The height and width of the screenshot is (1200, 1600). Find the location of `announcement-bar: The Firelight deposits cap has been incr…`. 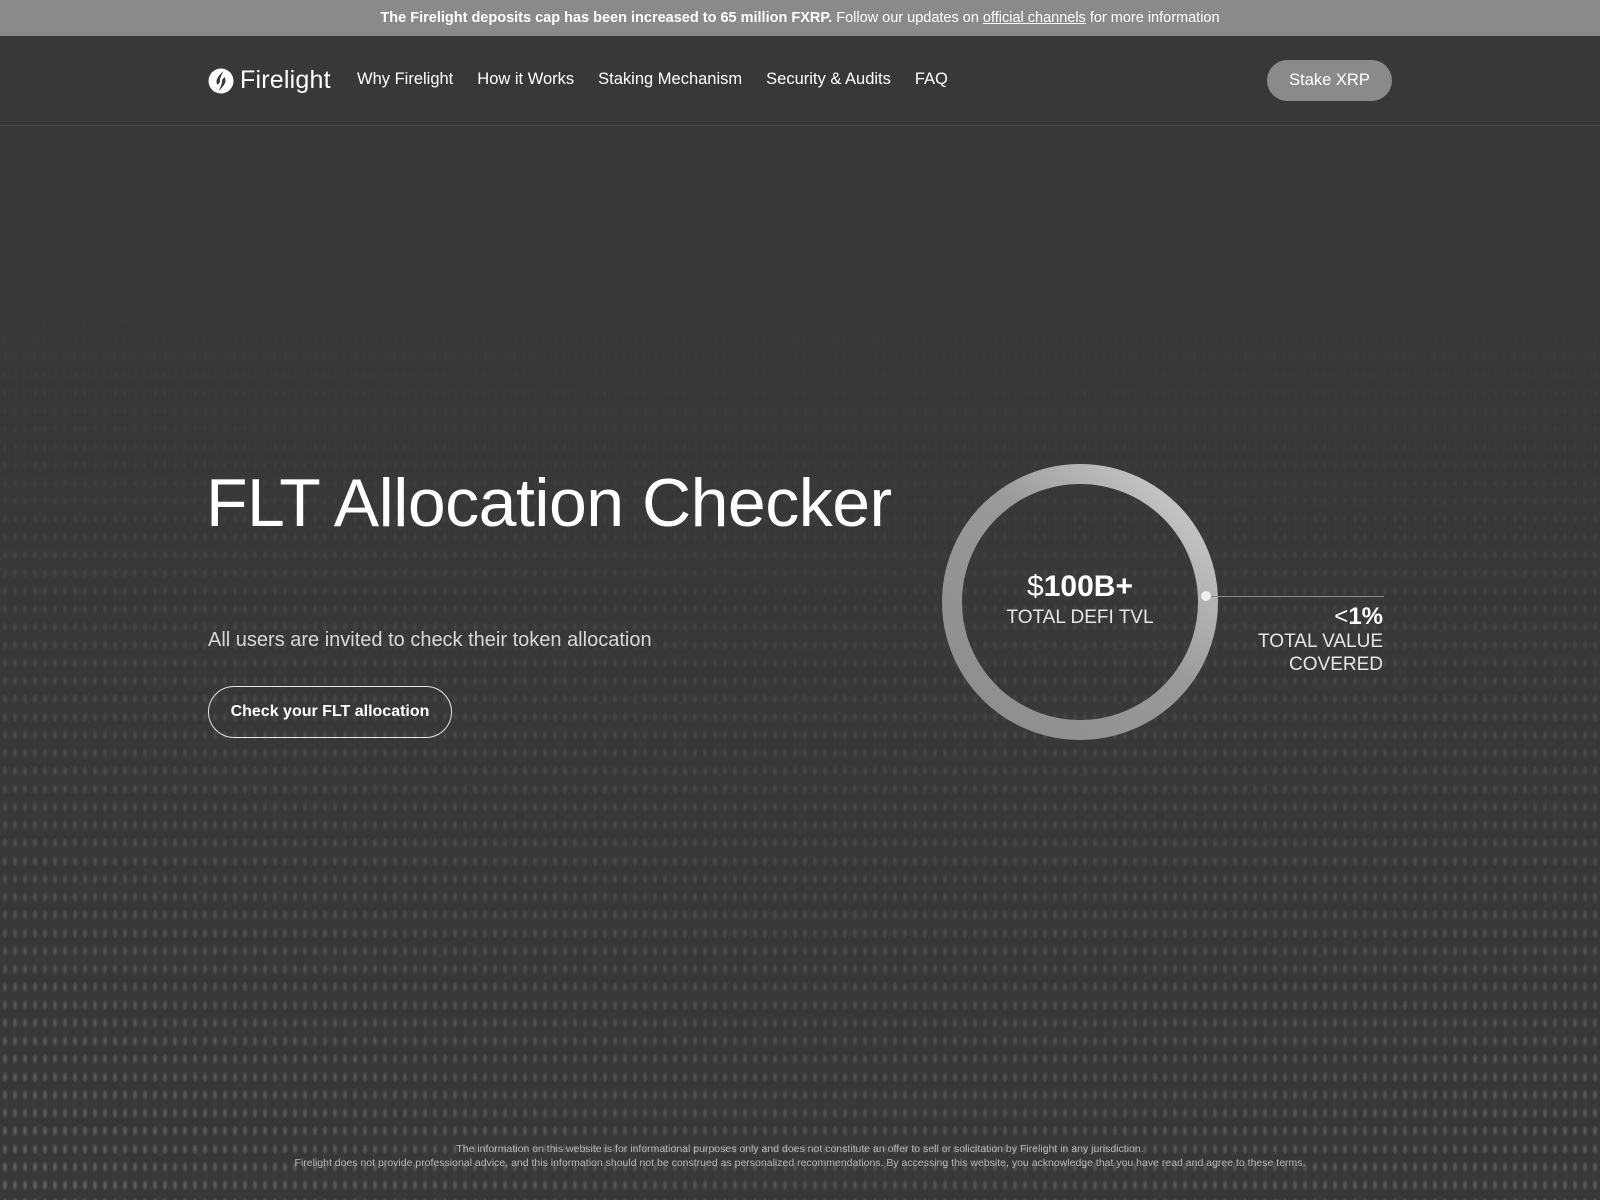

announcement-bar: The Firelight deposits cap has been incr… is located at coordinates (800, 18).